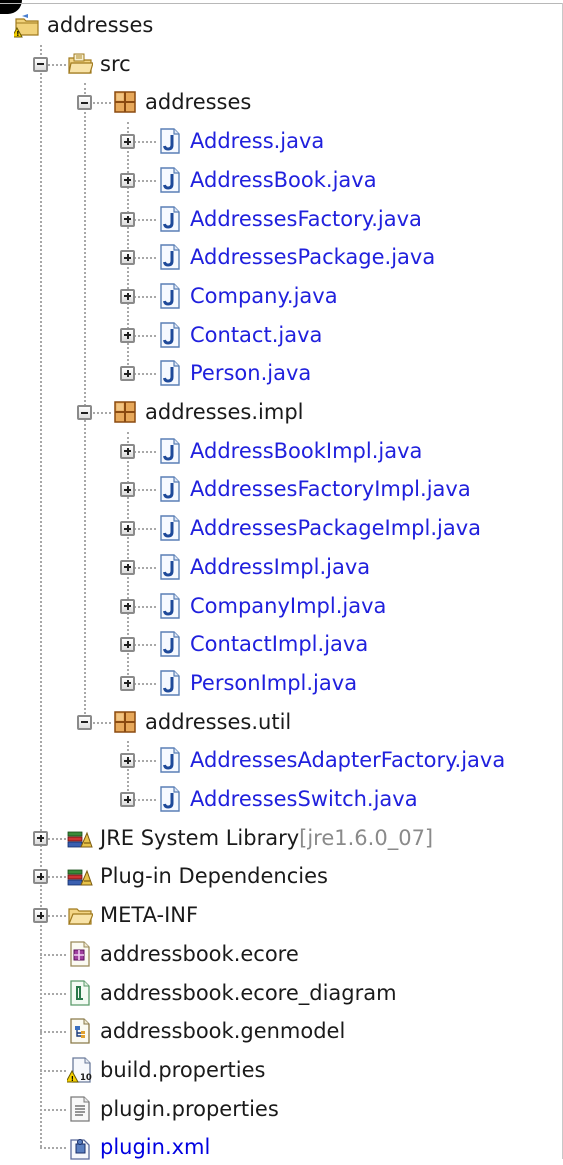  Describe the element at coordinates (281, 760) in the screenshot. I see `tree-item: AddressesAdapterFactory.java` at that location.